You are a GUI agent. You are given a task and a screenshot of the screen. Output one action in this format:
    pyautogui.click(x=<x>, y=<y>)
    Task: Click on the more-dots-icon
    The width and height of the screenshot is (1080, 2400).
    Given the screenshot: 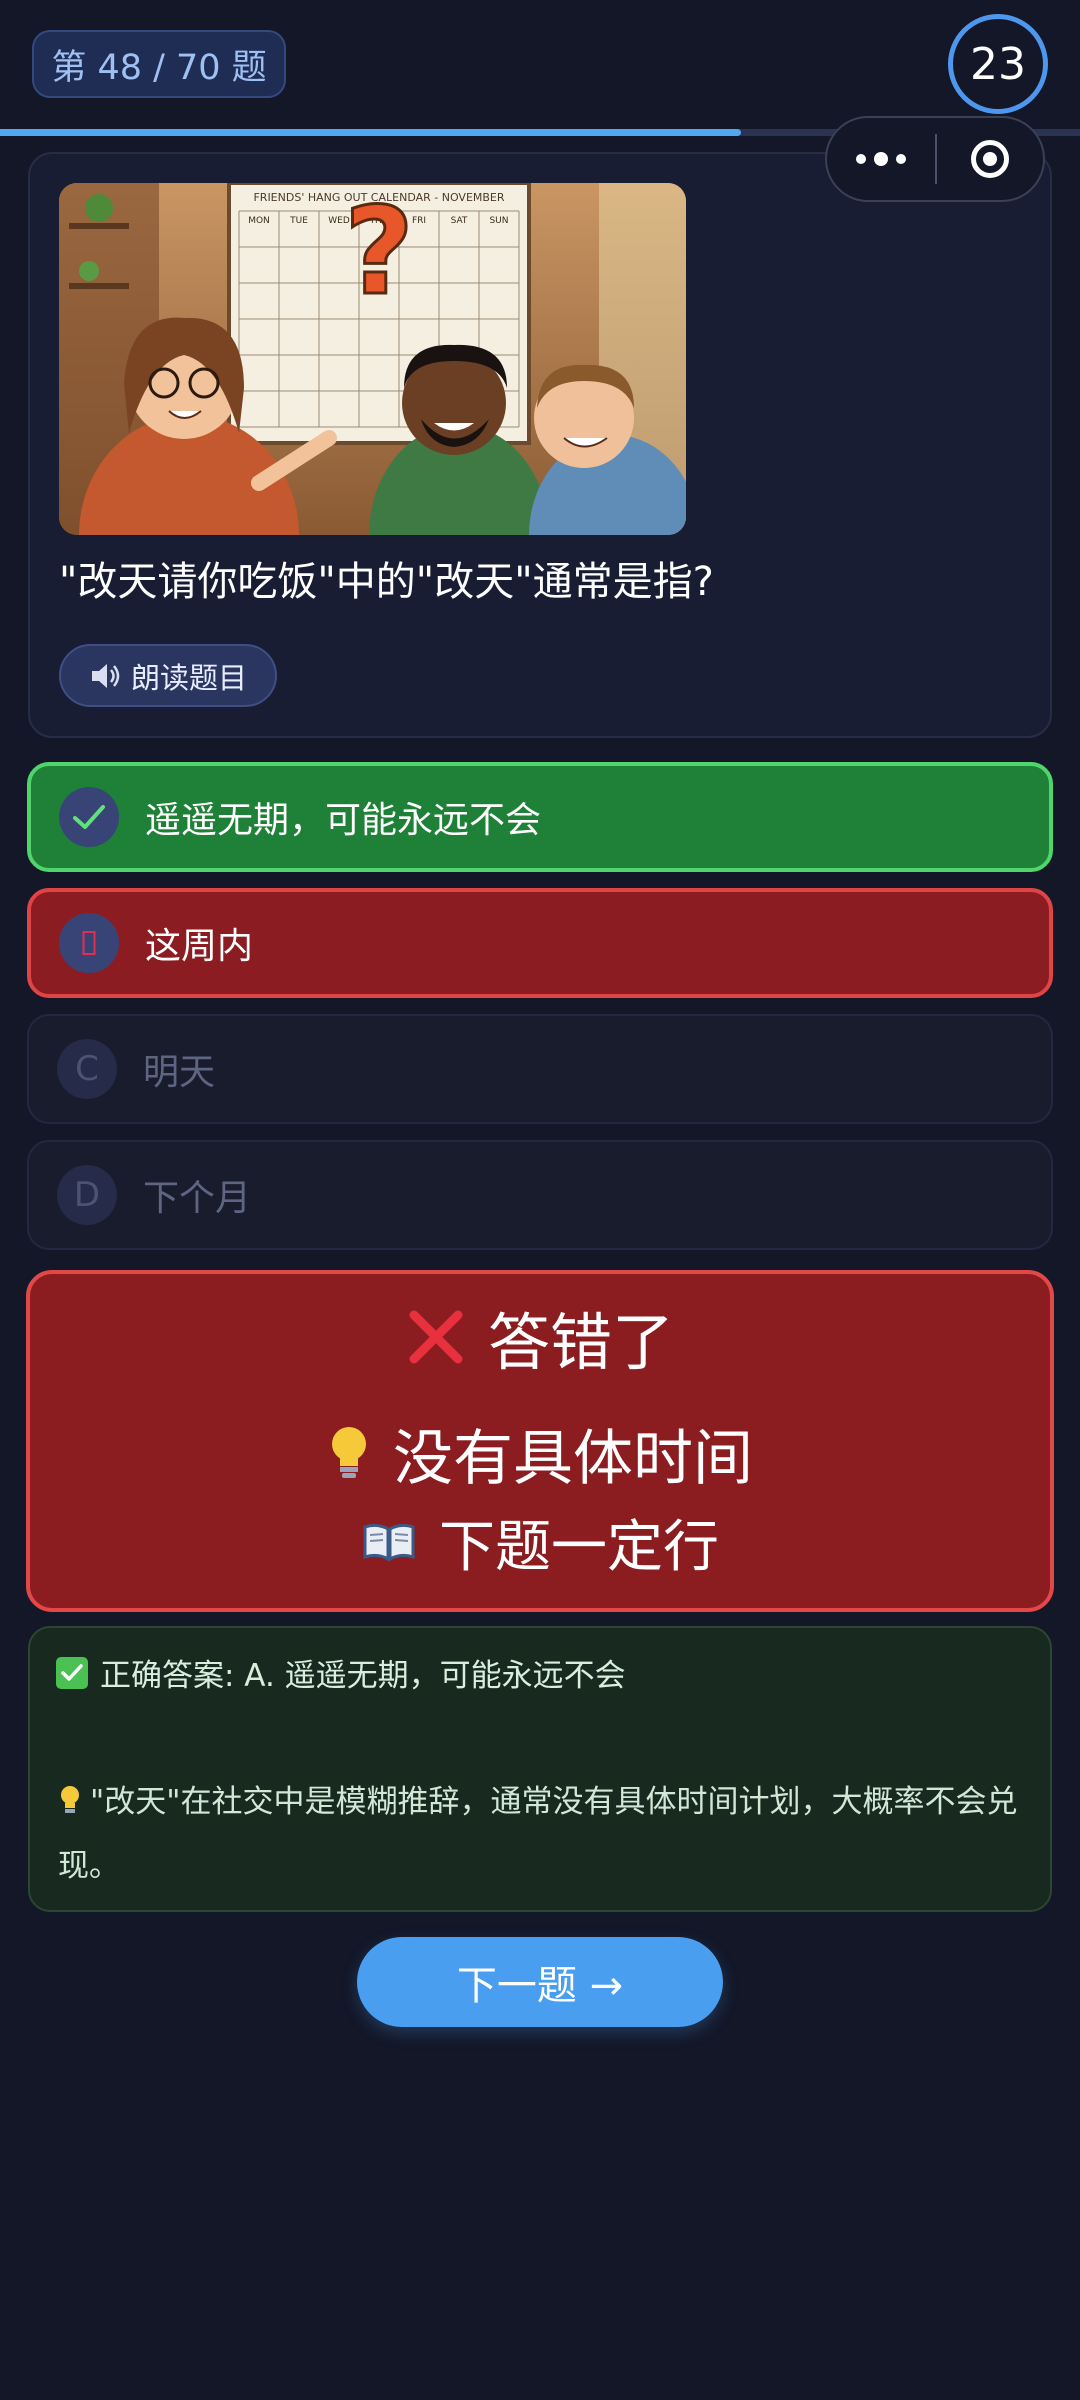 What is the action you would take?
    pyautogui.click(x=861, y=159)
    